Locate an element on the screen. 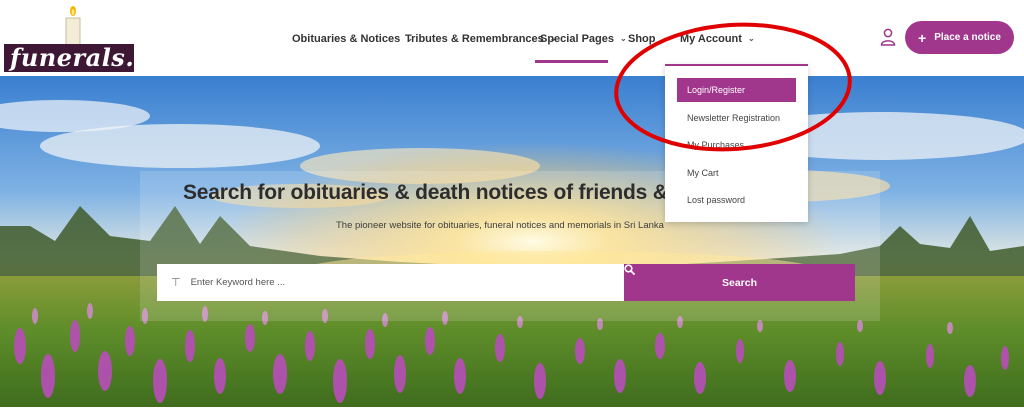 The width and height of the screenshot is (1024, 413). nav-item-shop: Shop is located at coordinates (642, 39).